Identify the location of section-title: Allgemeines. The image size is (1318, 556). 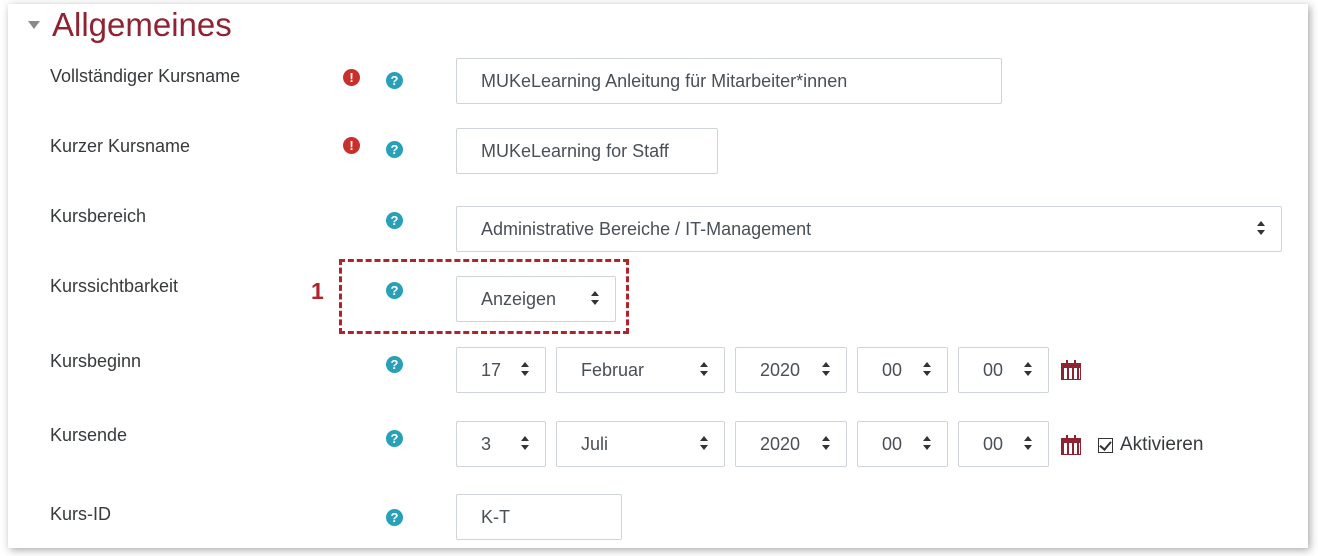
(142, 24).